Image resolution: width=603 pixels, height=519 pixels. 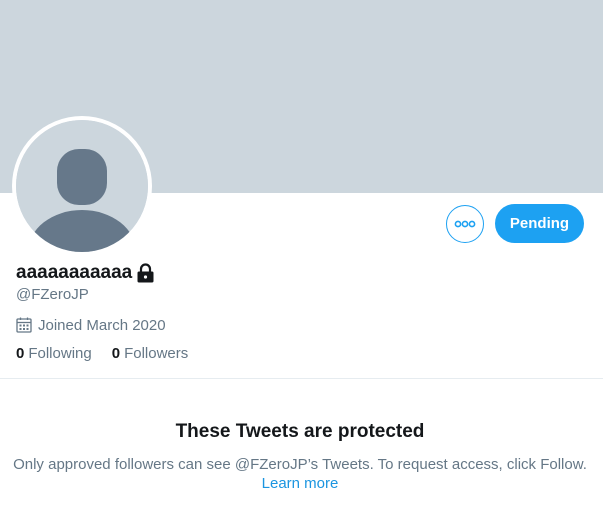 I want to click on default-avatar-icon, so click(x=82, y=186).